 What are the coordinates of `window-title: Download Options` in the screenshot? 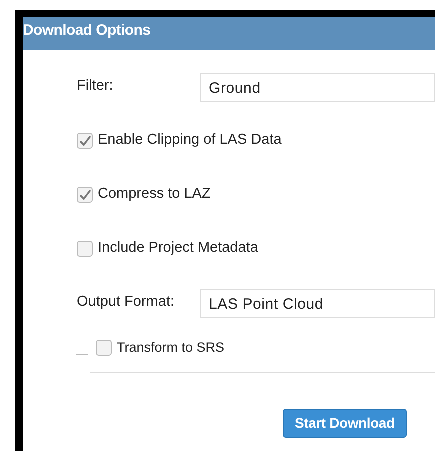 It's located at (87, 30).